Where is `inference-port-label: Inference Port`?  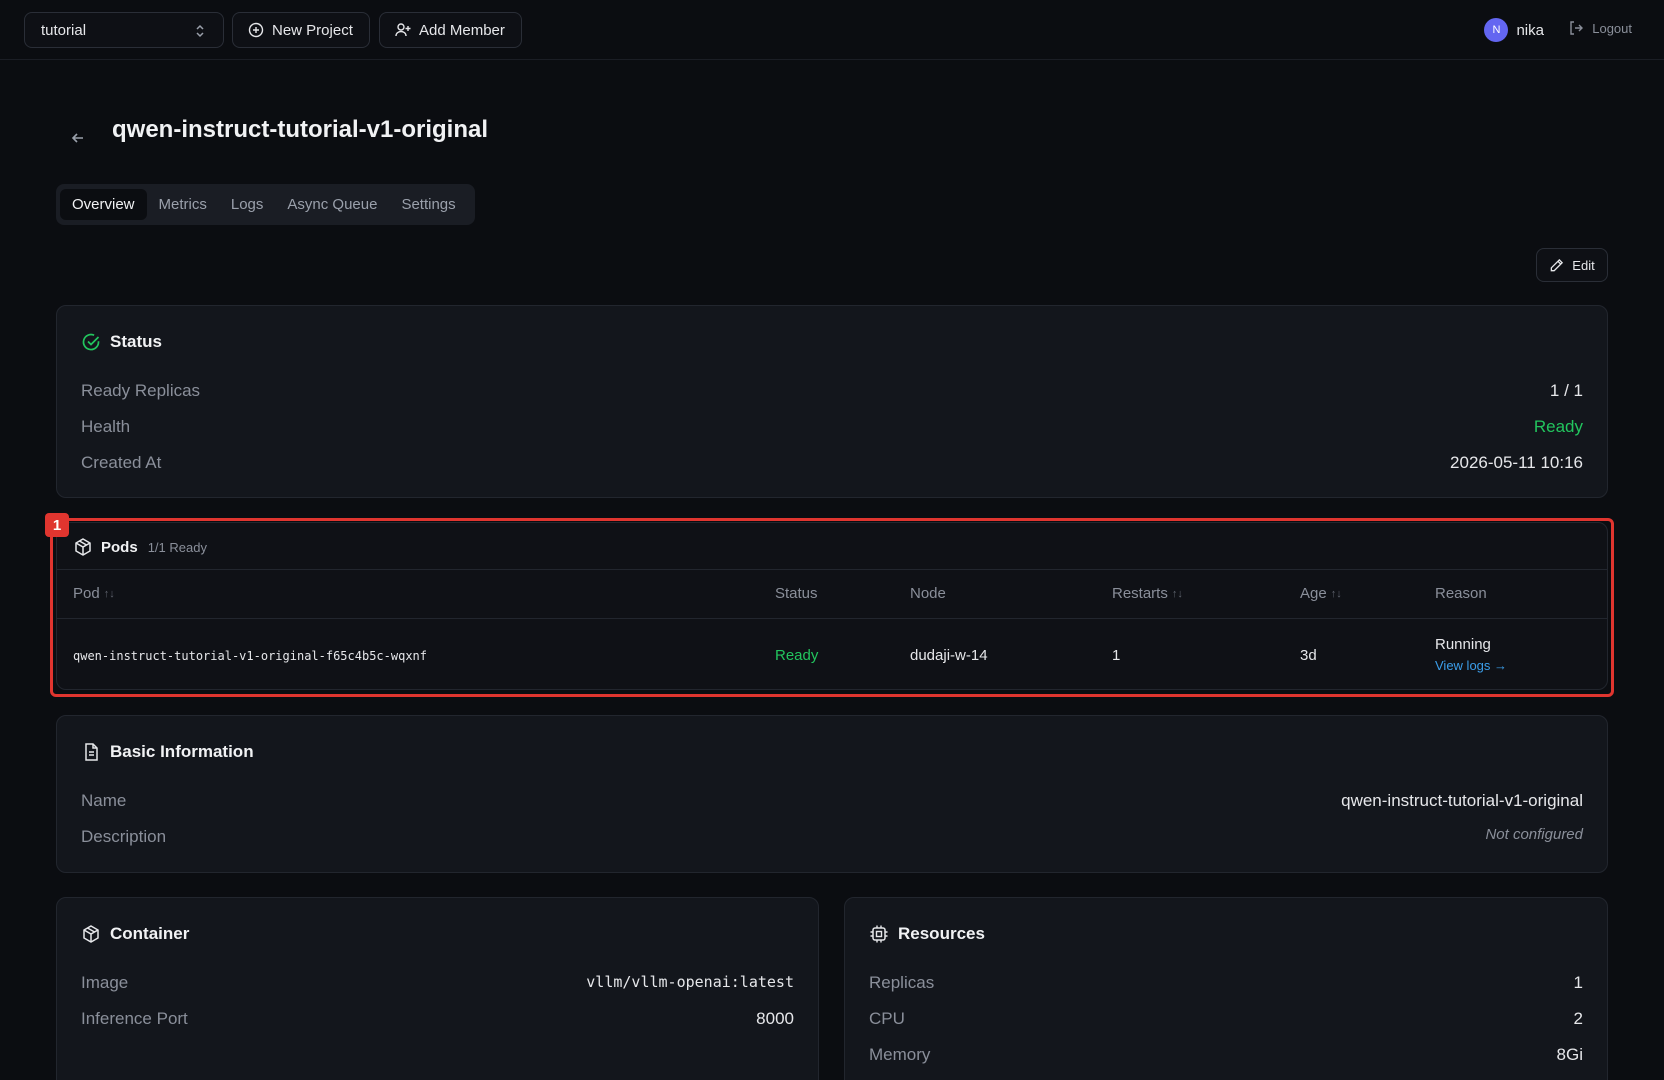 inference-port-label: Inference Port is located at coordinates (134, 1018).